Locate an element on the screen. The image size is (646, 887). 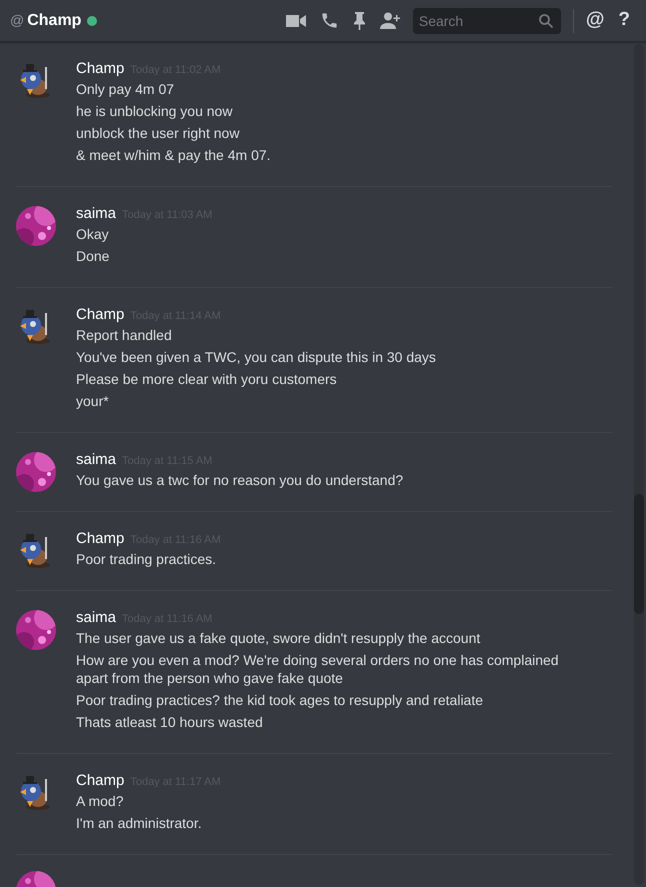
message-text: & meet w/him & pay the 4m 07. is located at coordinates (174, 155).